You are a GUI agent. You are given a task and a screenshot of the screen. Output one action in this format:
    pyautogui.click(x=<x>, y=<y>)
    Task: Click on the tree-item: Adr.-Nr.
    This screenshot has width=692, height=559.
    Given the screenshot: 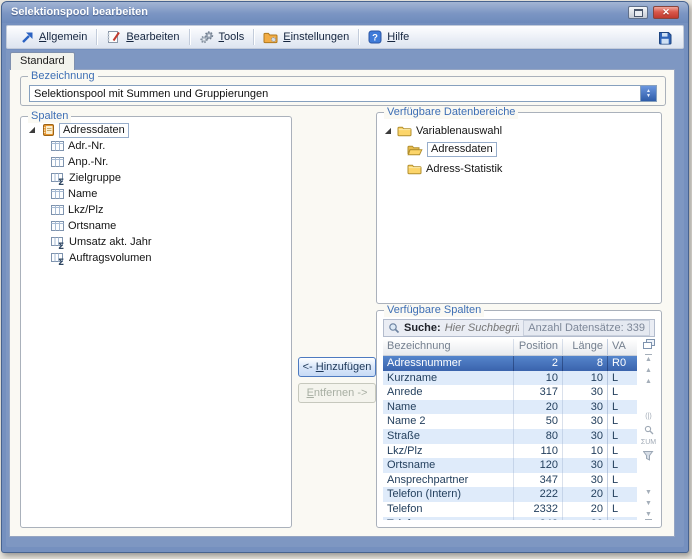 What is the action you would take?
    pyautogui.click(x=157, y=146)
    